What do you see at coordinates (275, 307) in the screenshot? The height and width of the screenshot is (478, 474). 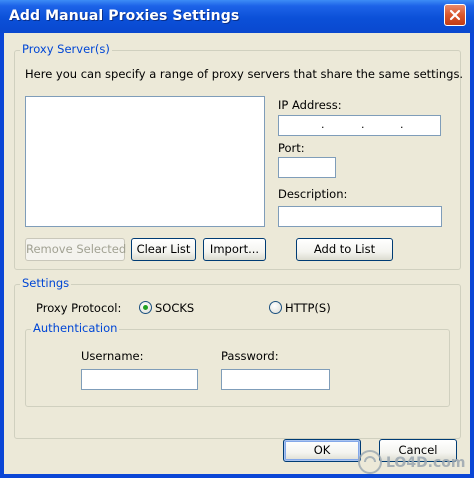 I see `https-radio` at bounding box center [275, 307].